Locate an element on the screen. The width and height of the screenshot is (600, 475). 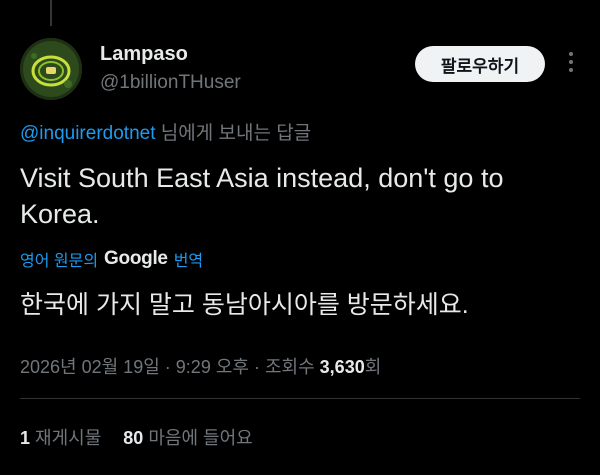
follow-button: 팔로우하기 is located at coordinates (480, 64).